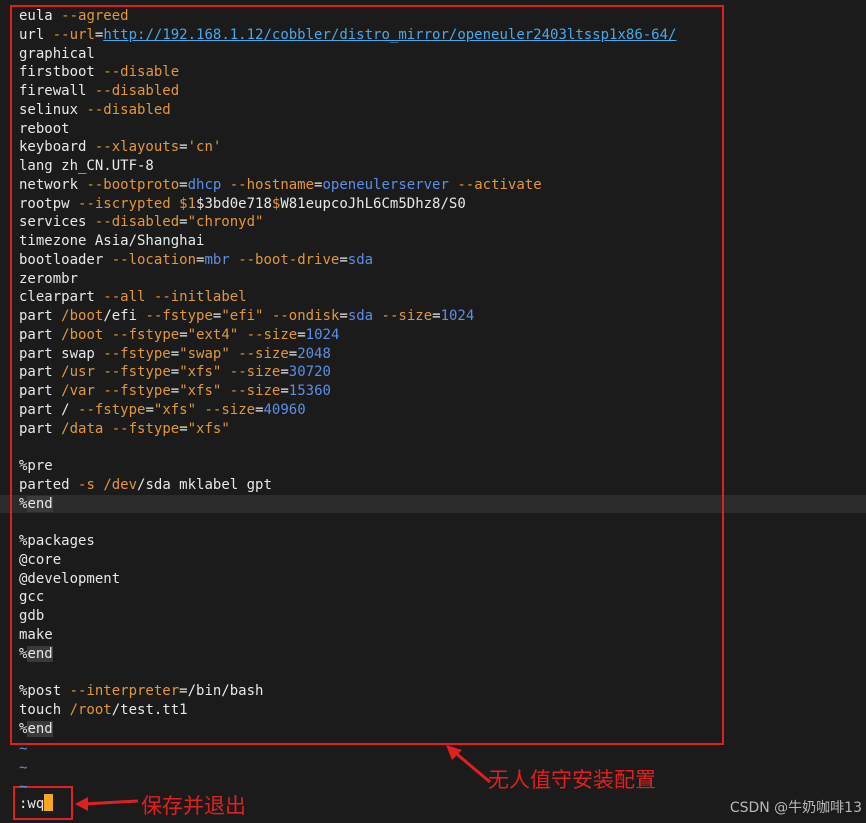 This screenshot has width=866, height=823. What do you see at coordinates (193, 806) in the screenshot?
I see `save-annotation: 保存并退出` at bounding box center [193, 806].